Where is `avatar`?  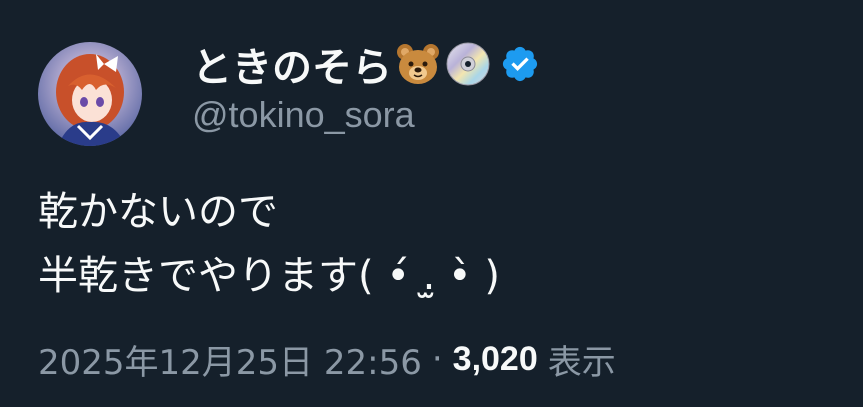 avatar is located at coordinates (90, 94).